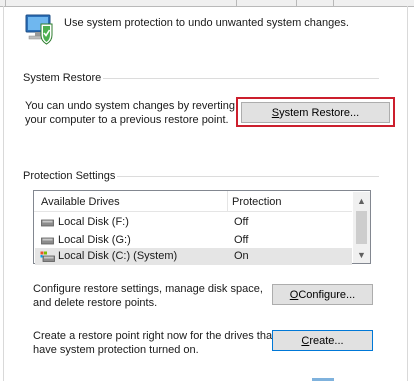  What do you see at coordinates (80, 202) in the screenshot?
I see `column-header-drives: Available Drives` at bounding box center [80, 202].